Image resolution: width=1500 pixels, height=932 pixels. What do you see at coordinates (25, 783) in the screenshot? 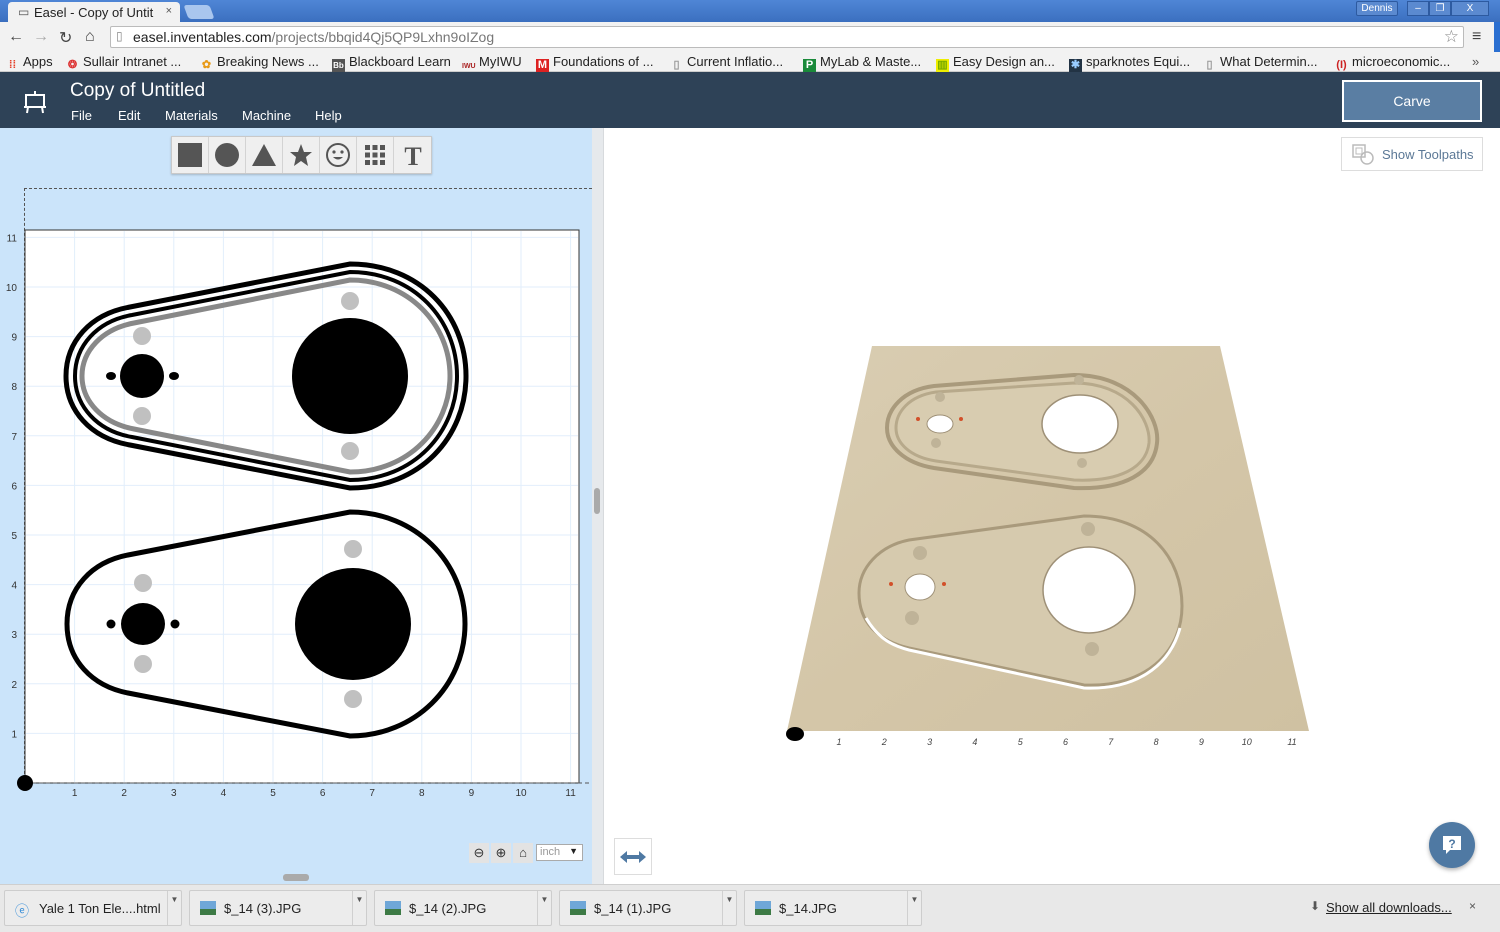
I see `origin-marker` at bounding box center [25, 783].